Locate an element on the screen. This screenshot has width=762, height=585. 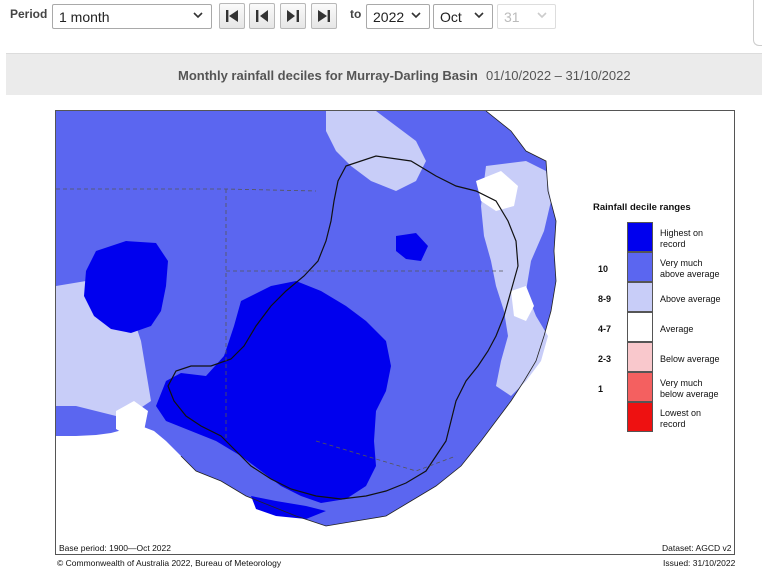
period-controls: Period 1 month to 2022 Oct 31 is located at coordinates (381, 20).